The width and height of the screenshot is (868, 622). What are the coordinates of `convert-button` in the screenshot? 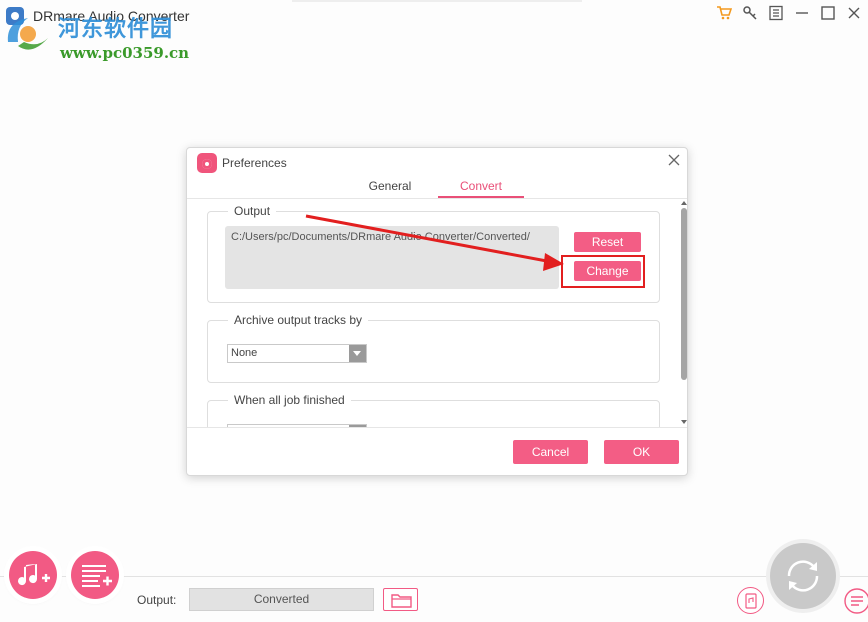 It's located at (803, 576).